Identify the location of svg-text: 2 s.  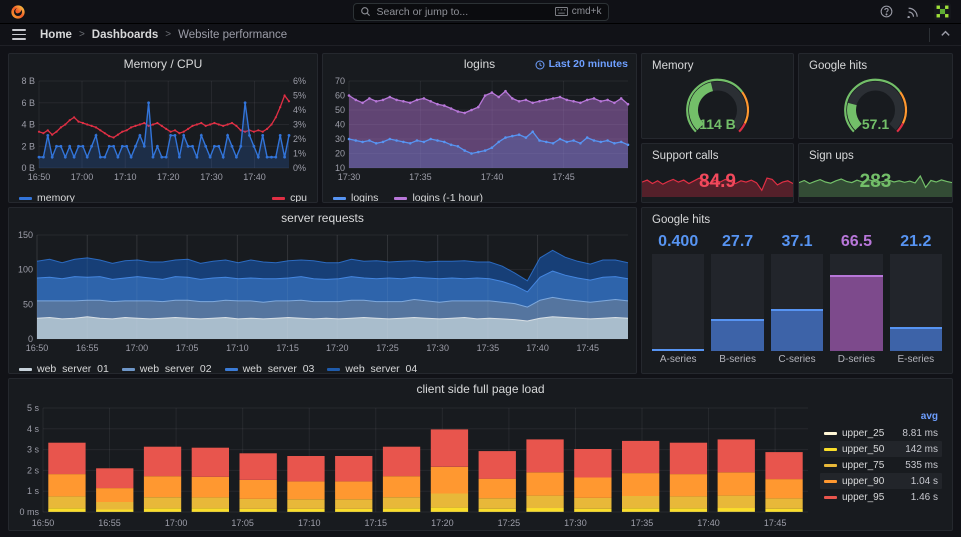
(33, 470).